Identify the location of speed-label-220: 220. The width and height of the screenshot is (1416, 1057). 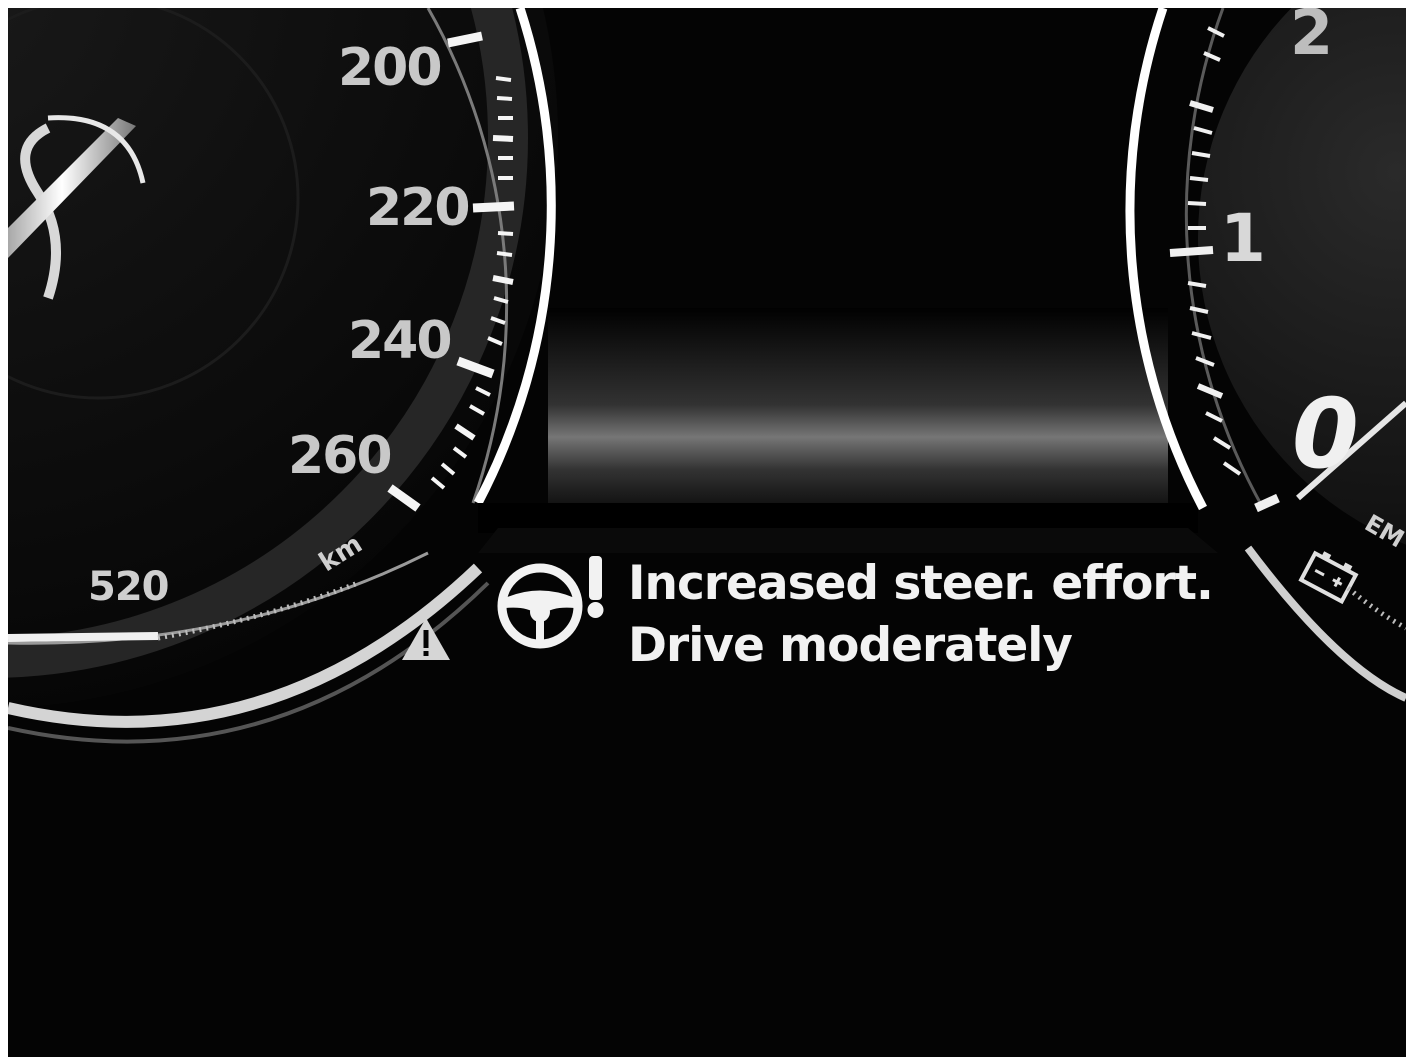
(418, 208).